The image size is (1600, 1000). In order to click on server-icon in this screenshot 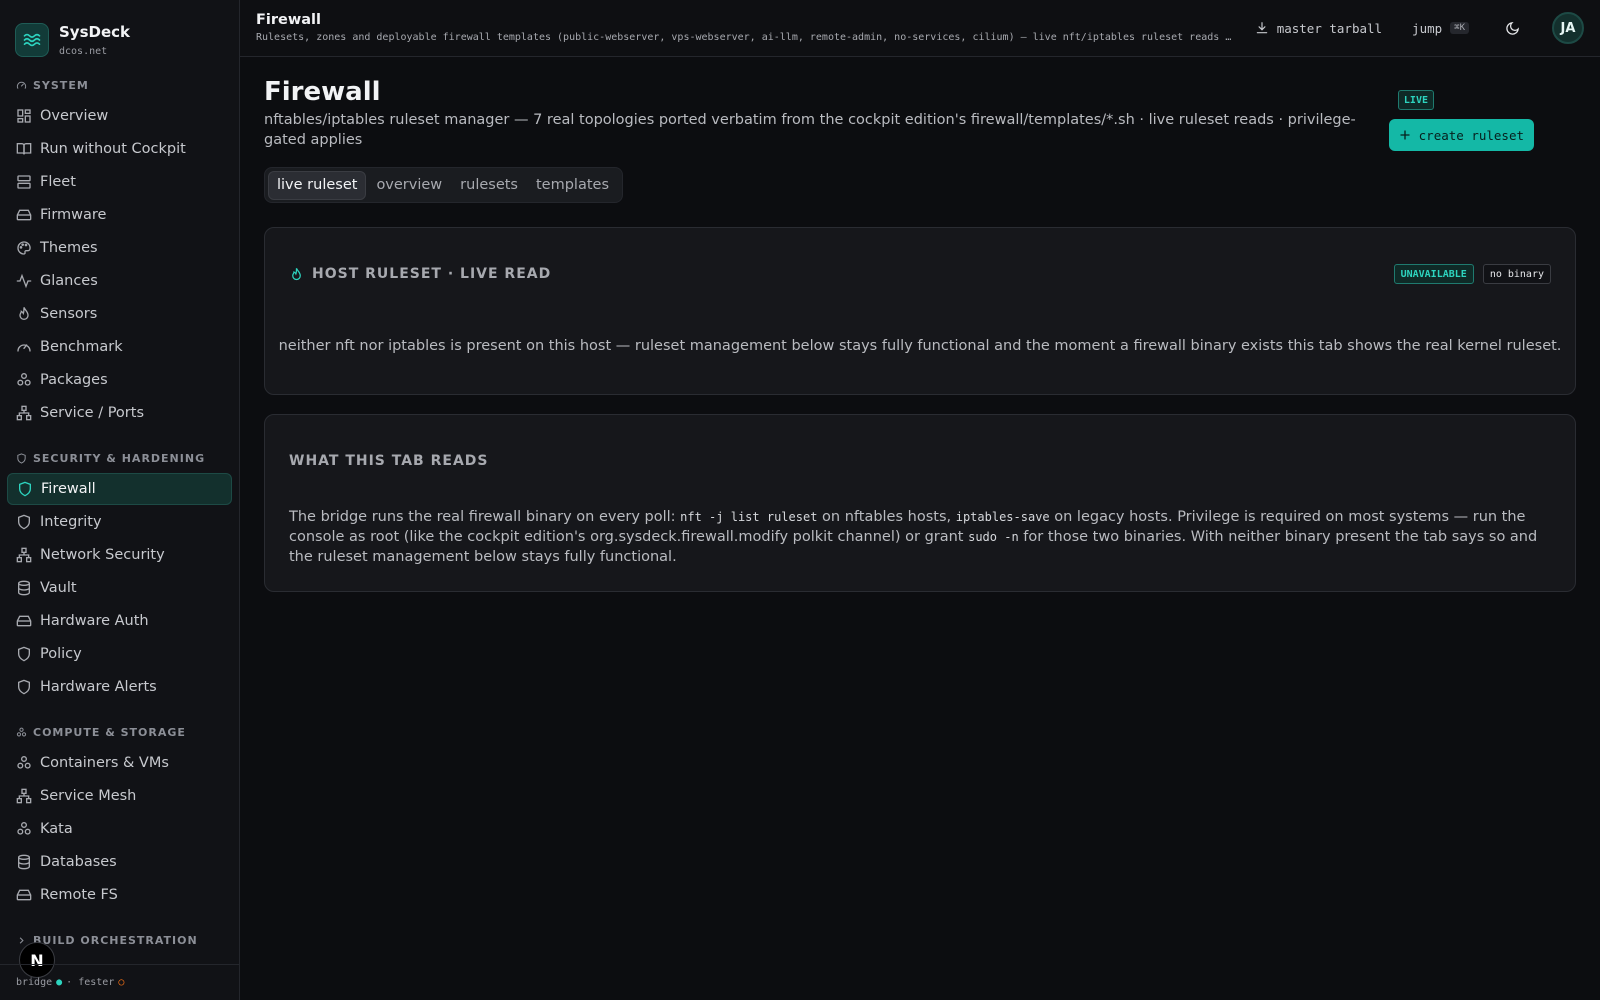, I will do `click(24, 182)`.